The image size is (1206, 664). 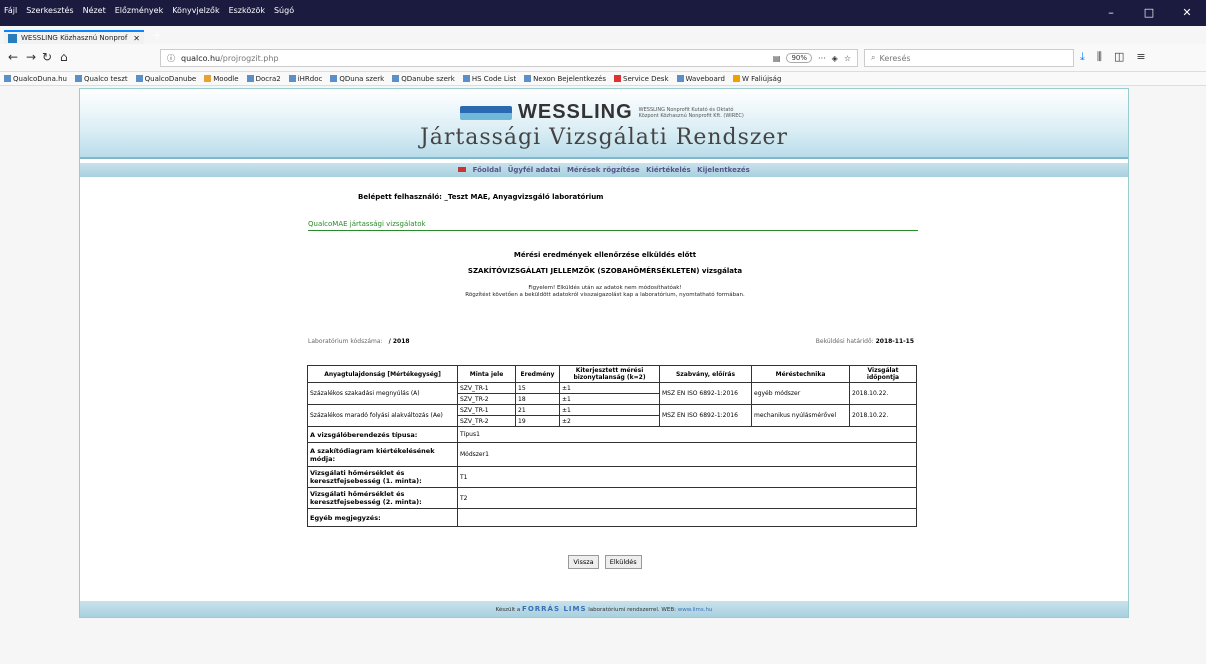 What do you see at coordinates (382, 517) in the screenshot?
I see `info-label: Egyéb megjegyzés:` at bounding box center [382, 517].